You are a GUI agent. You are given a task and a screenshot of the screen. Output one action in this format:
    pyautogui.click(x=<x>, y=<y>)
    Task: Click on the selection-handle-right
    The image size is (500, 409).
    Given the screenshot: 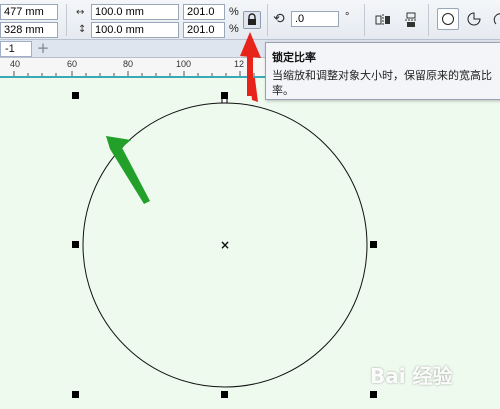 What is the action you would take?
    pyautogui.click(x=373, y=244)
    